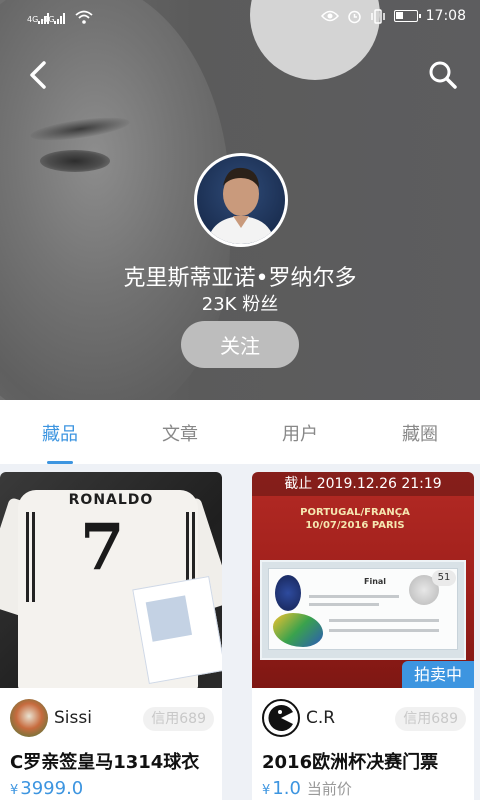 The image size is (480, 800). What do you see at coordinates (354, 16) in the screenshot?
I see `alarm-icon` at bounding box center [354, 16].